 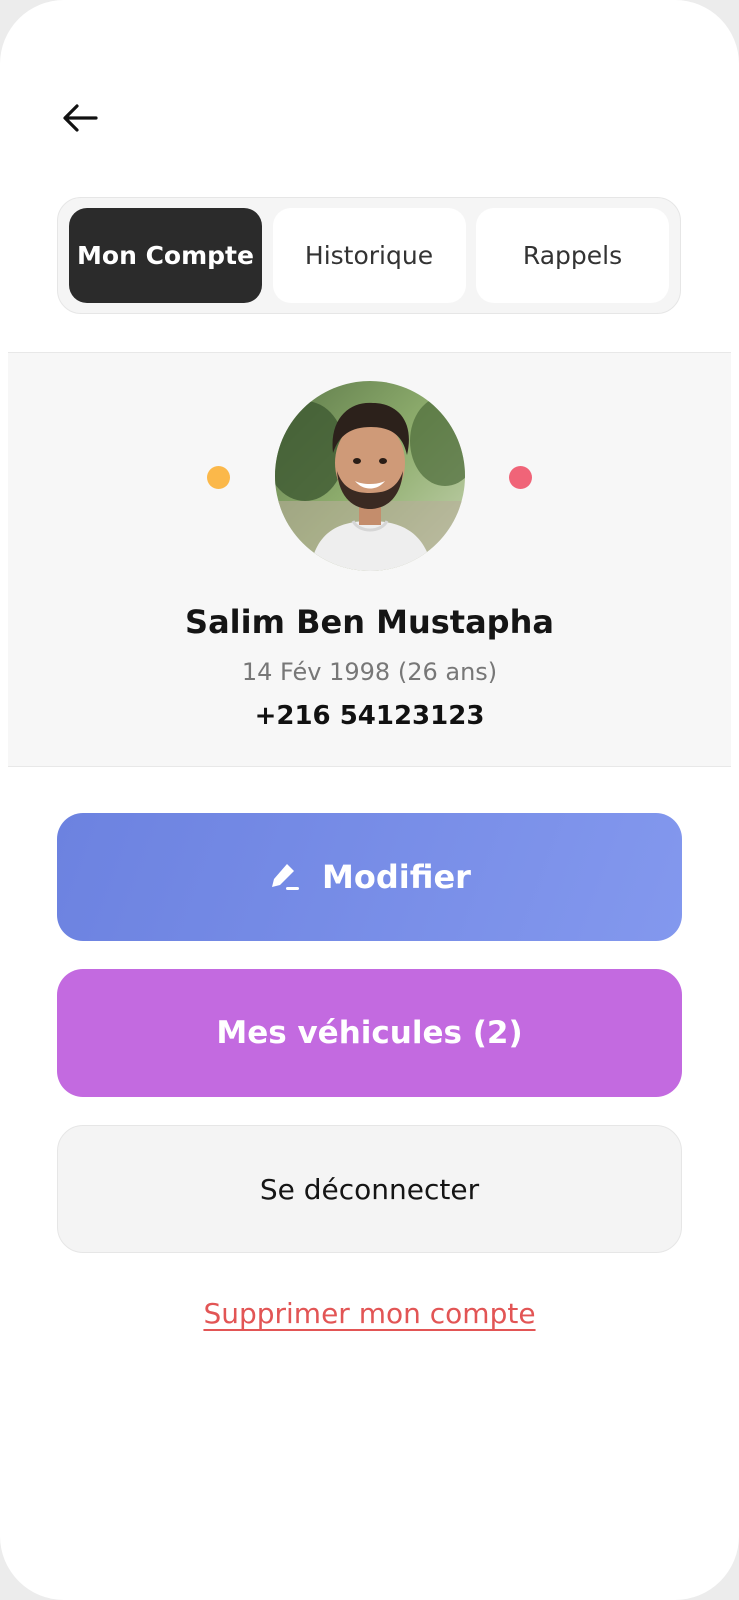 I want to click on logout-button: Se déconnecter, so click(x=369, y=1189).